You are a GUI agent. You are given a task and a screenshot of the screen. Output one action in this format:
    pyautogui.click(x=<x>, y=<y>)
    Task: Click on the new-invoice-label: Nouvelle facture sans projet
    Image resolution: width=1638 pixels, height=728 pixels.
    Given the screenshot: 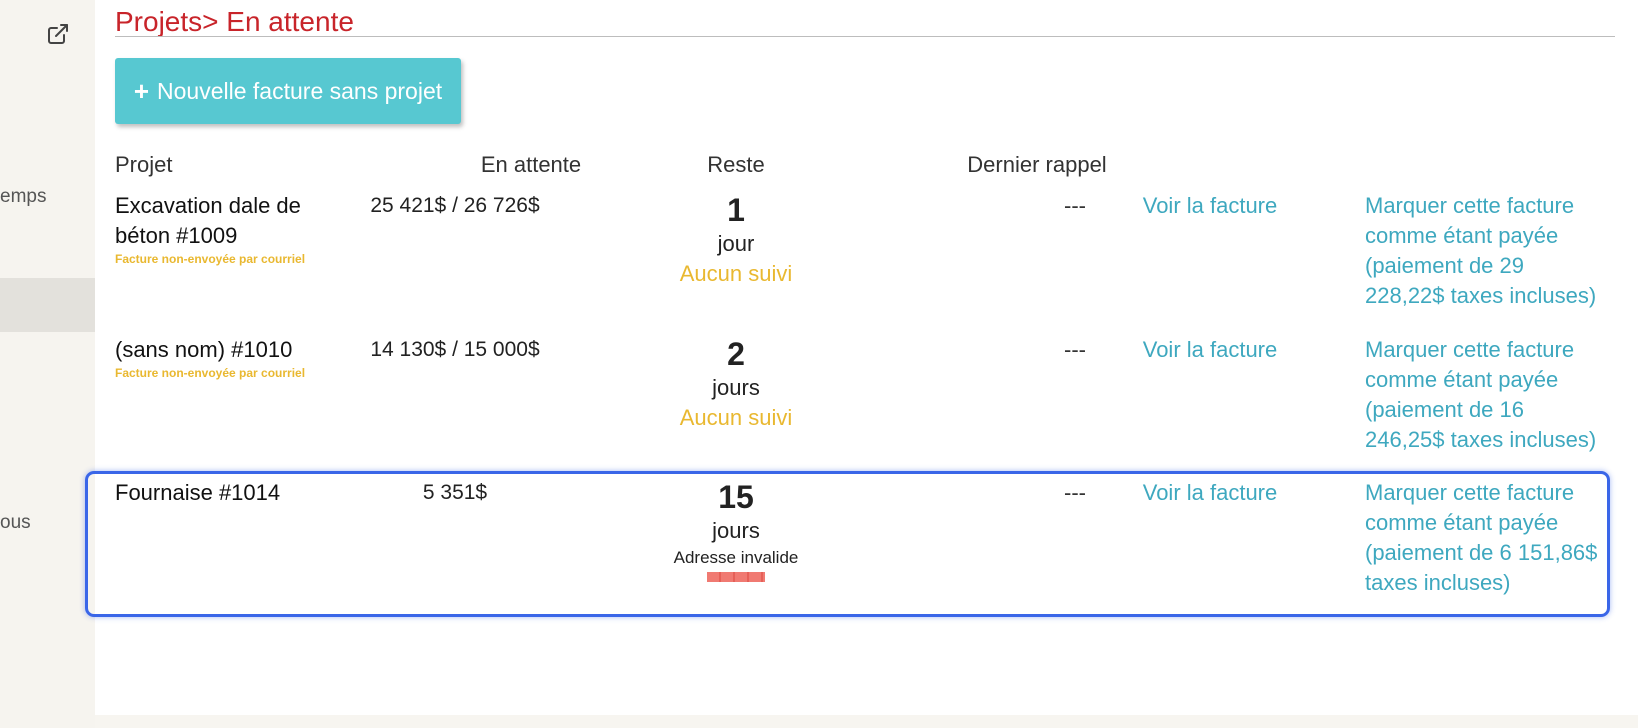 What is the action you would take?
    pyautogui.click(x=300, y=90)
    